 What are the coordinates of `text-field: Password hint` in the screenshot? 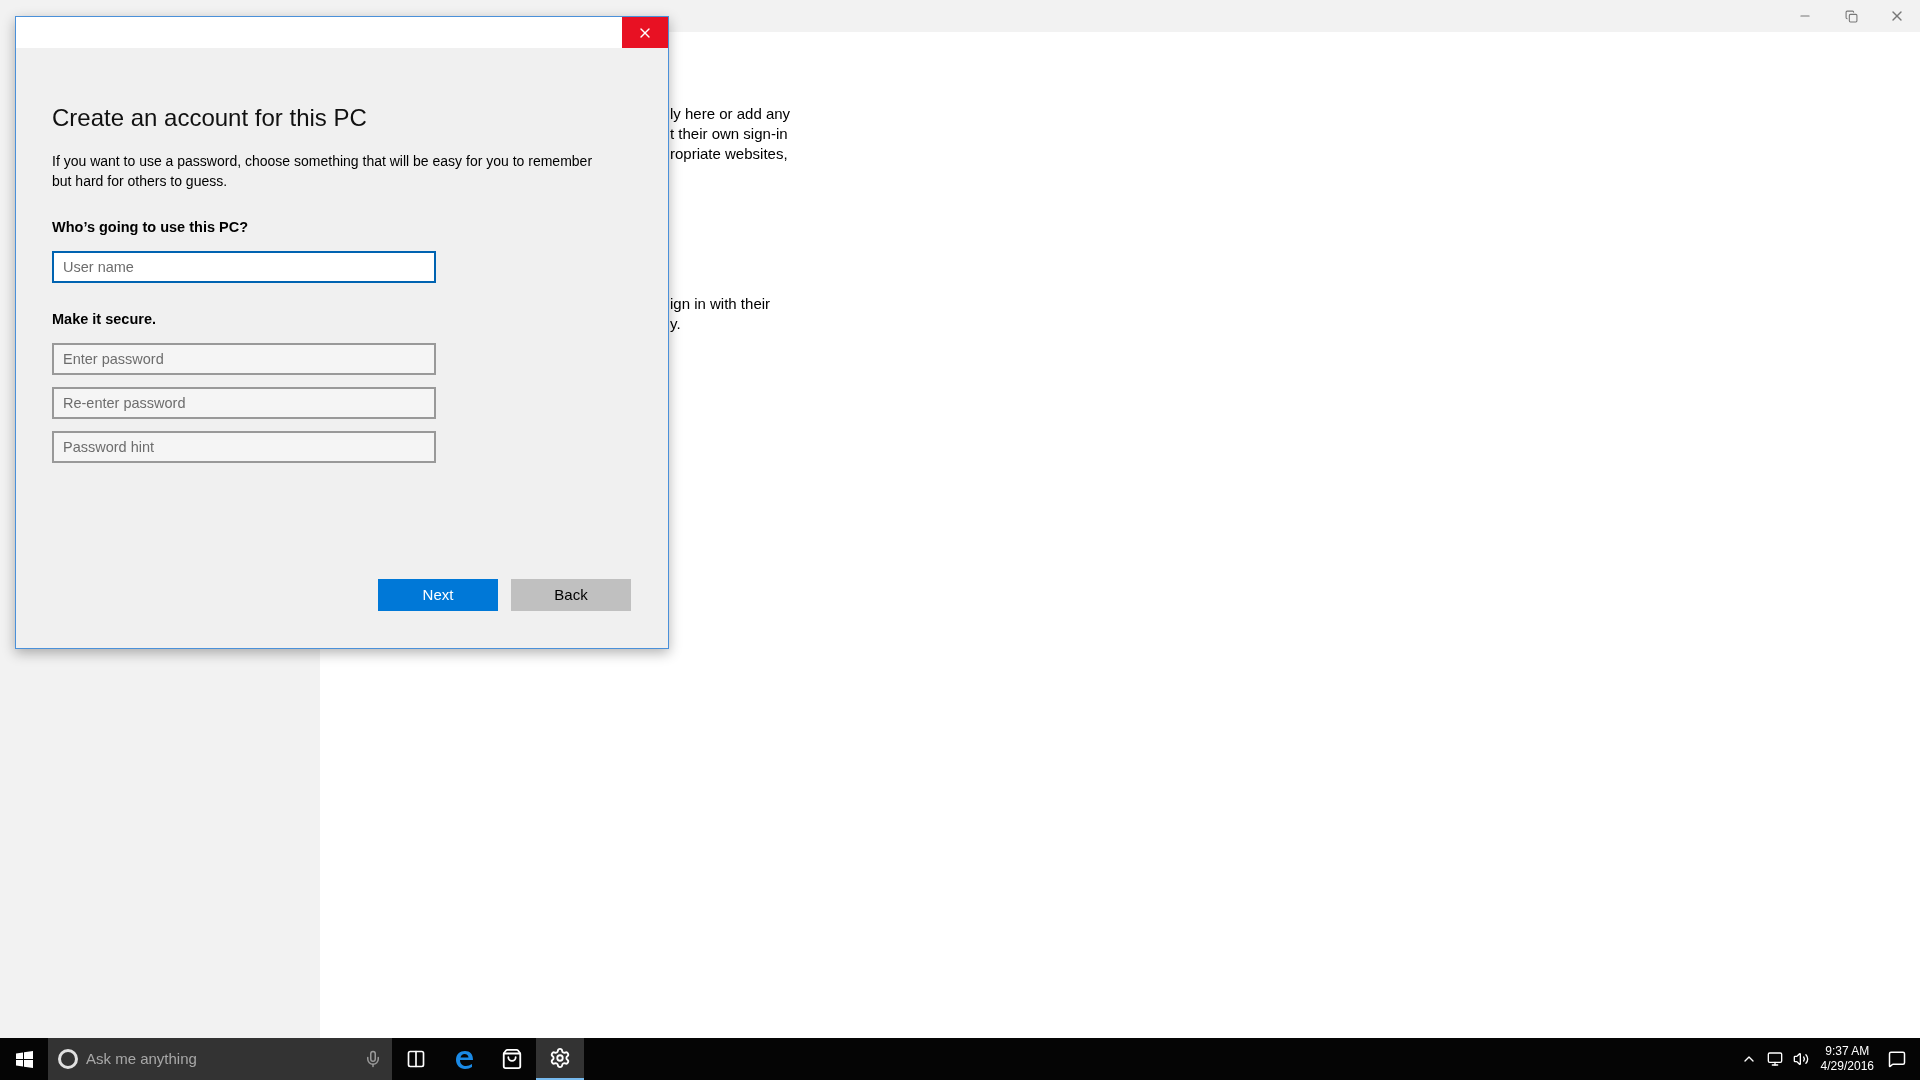 It's located at (244, 446).